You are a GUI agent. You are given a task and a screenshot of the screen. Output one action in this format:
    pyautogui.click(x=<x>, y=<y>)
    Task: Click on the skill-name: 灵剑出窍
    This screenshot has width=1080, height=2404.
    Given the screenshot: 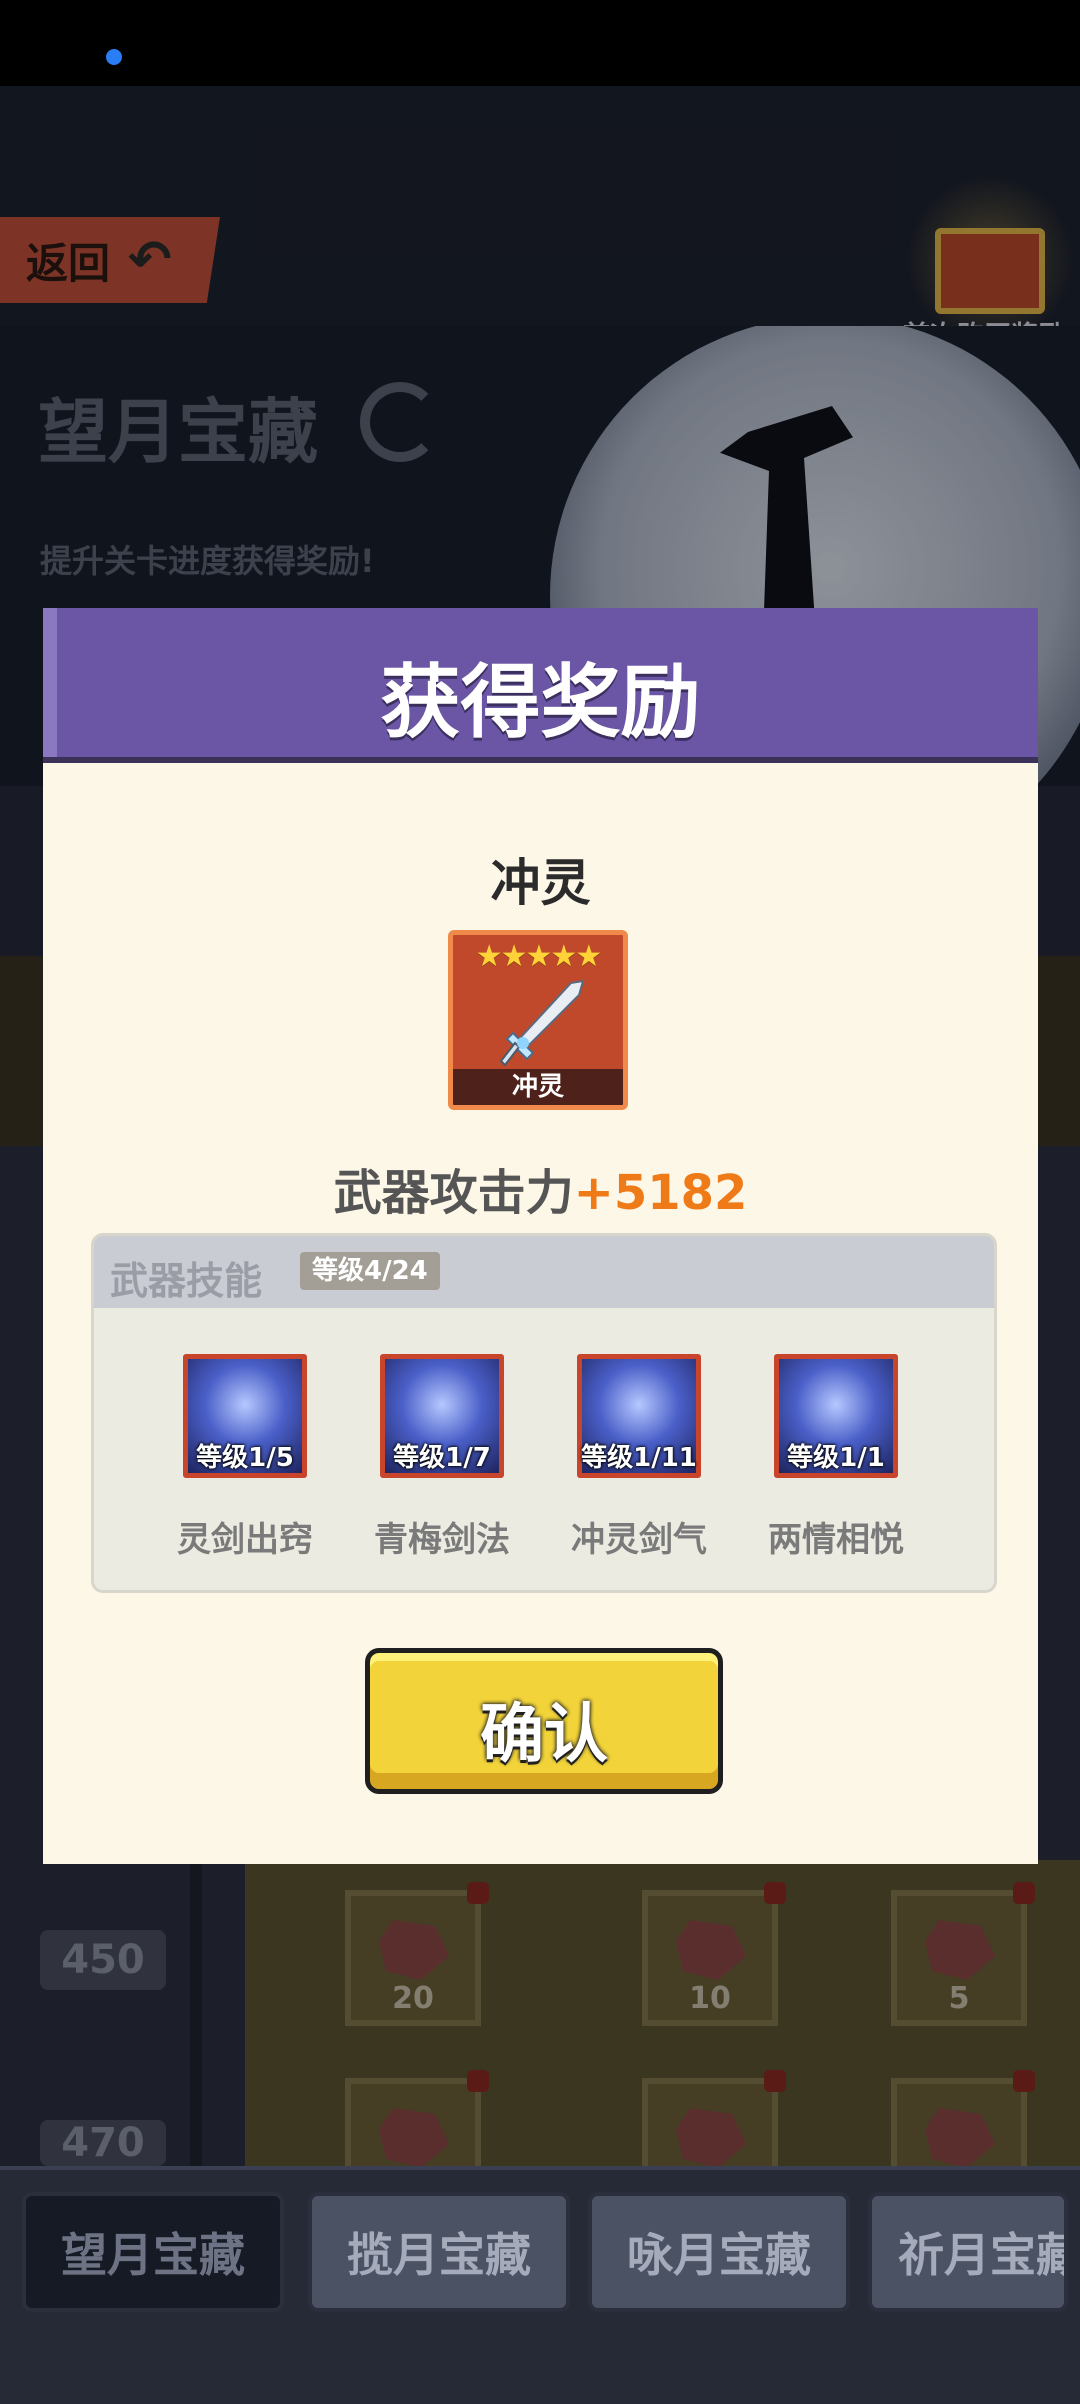 What is the action you would take?
    pyautogui.click(x=245, y=1540)
    